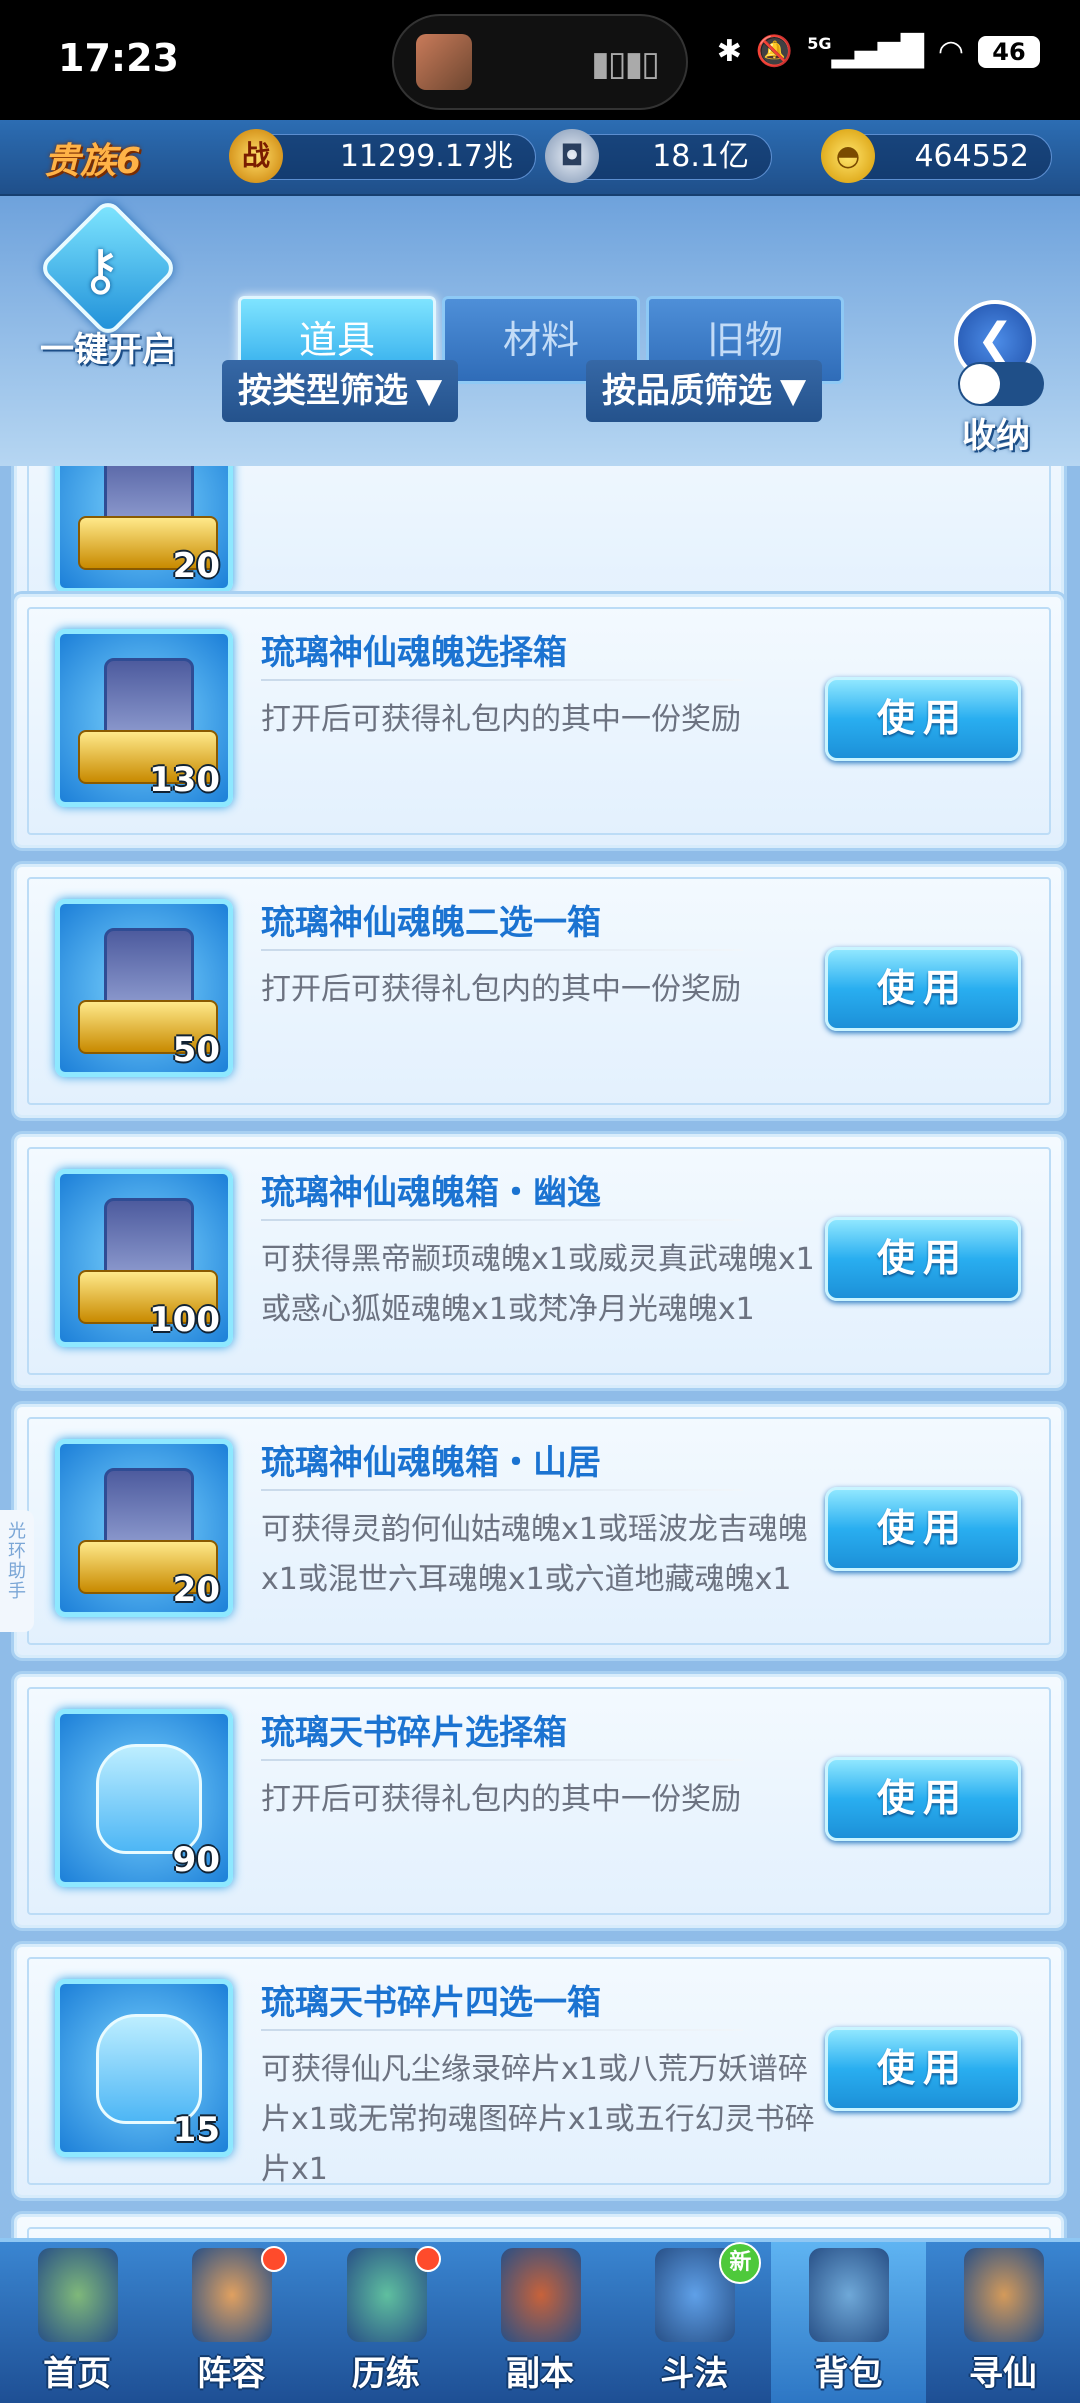 The height and width of the screenshot is (2403, 1080). I want to click on power-value: 11299.17兆, so click(426, 156).